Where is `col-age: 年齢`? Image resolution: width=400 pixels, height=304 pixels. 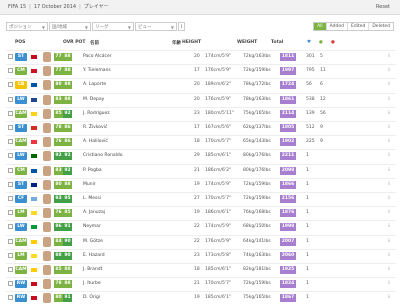 col-age: 年齢 is located at coordinates (176, 43).